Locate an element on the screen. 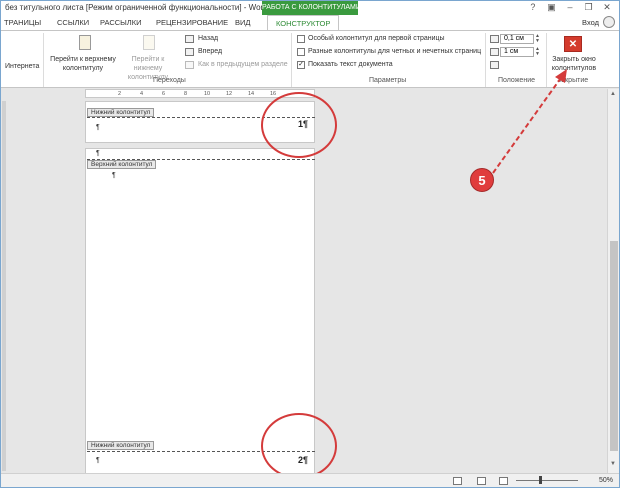 The width and height of the screenshot is (620, 488). tab-design: КОНСТРУКТОР is located at coordinates (303, 22).